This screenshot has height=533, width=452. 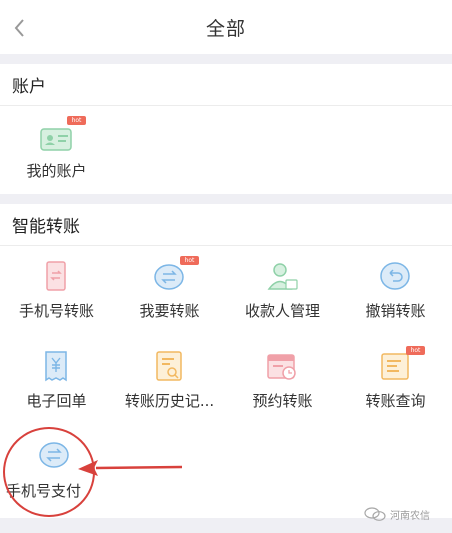 What do you see at coordinates (56, 276) in the screenshot?
I see `mobile-phone-icon` at bounding box center [56, 276].